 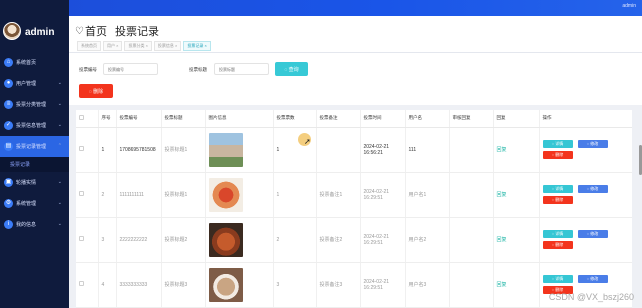 I want to click on cell-vote-no: 3333333333, so click(x=139, y=285).